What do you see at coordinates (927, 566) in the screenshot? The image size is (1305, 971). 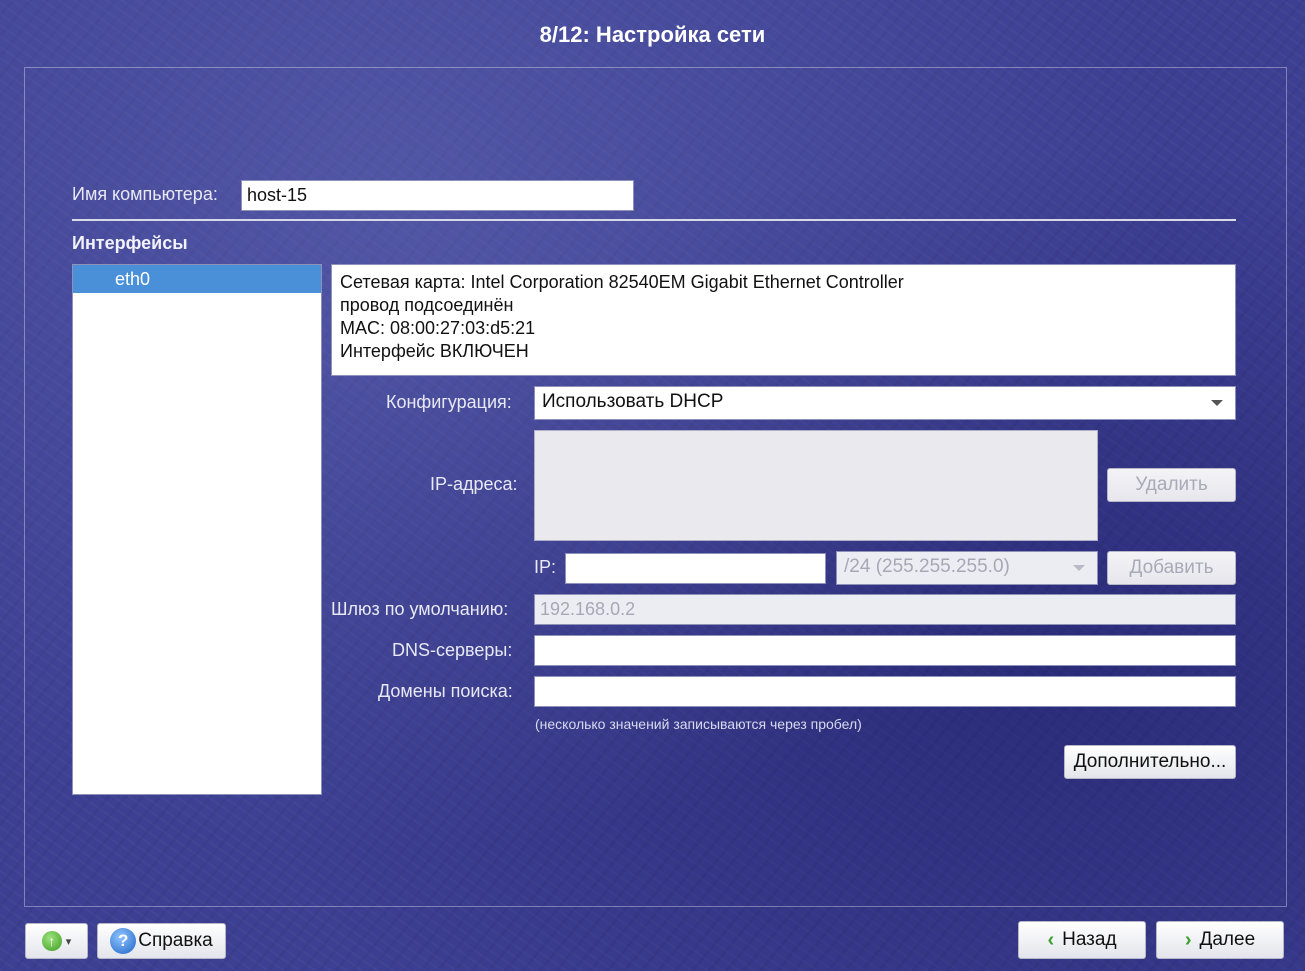 I see `netmask-select-value: /24 (255.255.255.0)` at bounding box center [927, 566].